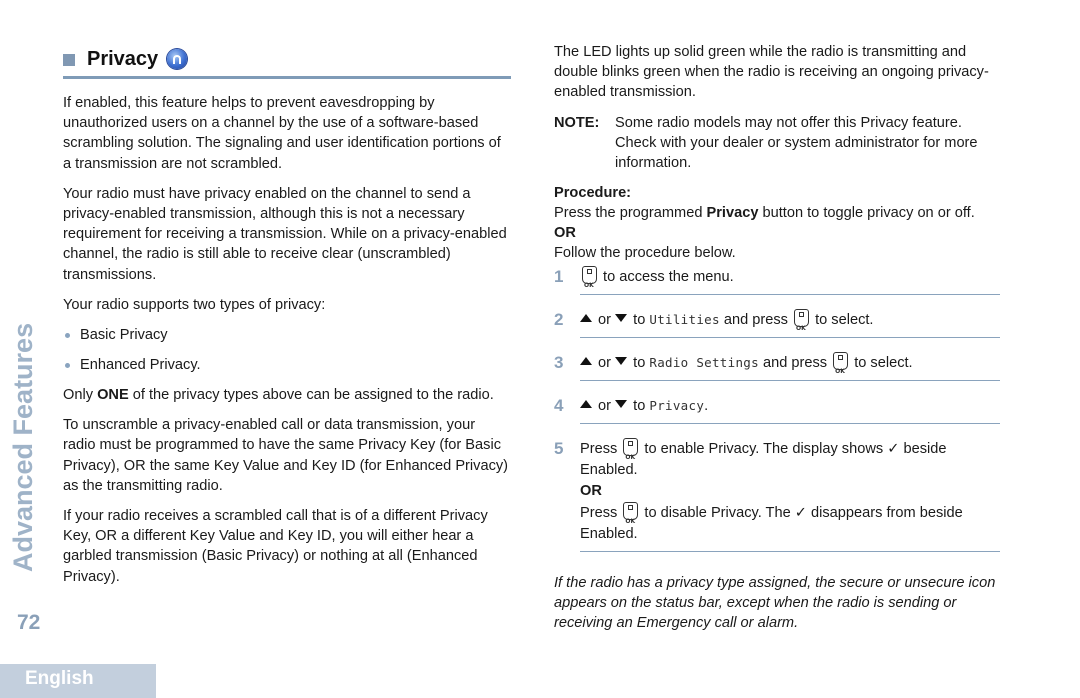 The height and width of the screenshot is (698, 1080). I want to click on step-2: 2 or to Utilities and press to select., so click(777, 326).